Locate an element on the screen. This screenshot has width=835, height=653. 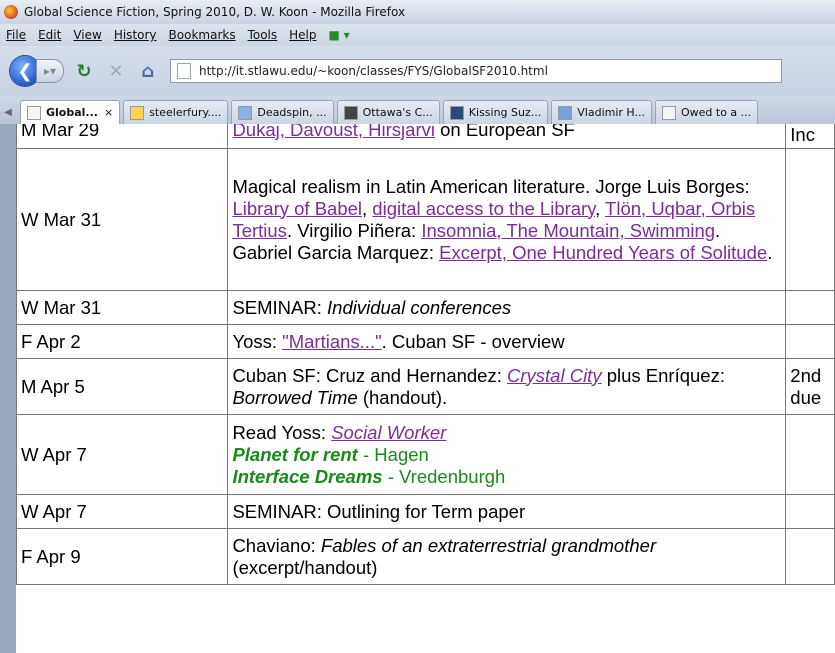
reading-link: digital access to the Library is located at coordinates (483, 208).